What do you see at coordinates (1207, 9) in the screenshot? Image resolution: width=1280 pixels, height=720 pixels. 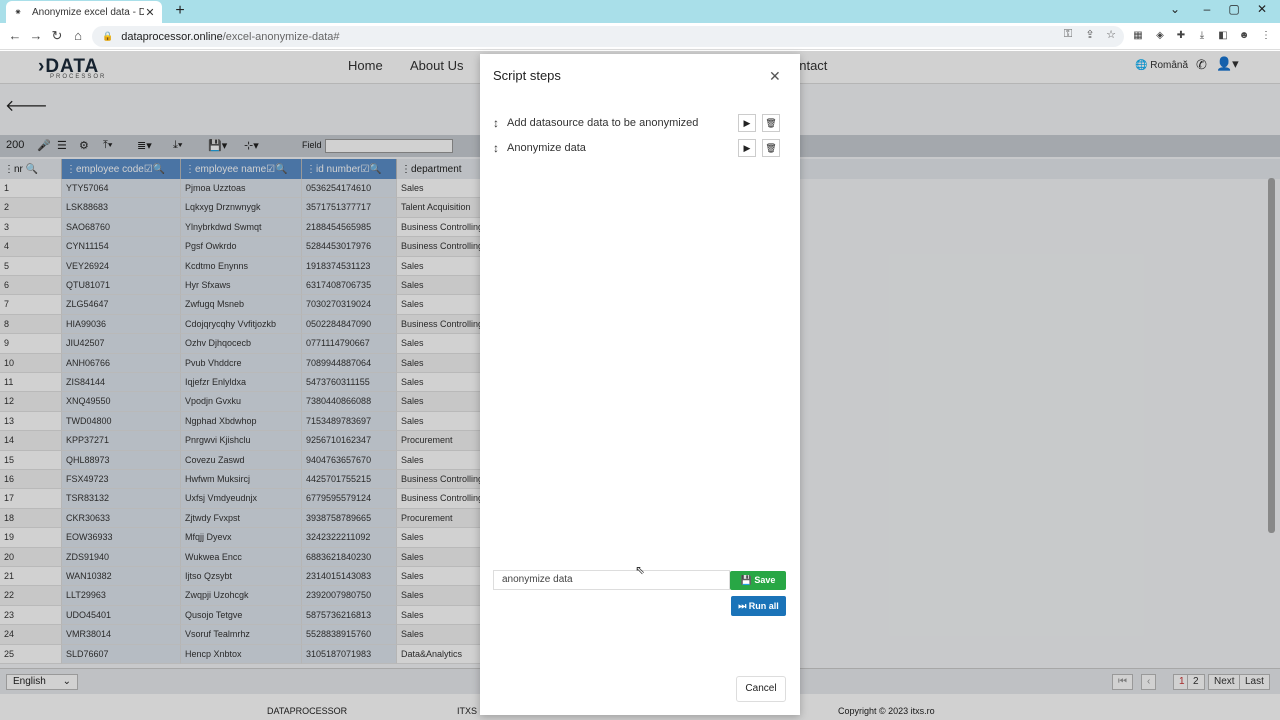 I see `minimize-icon: –` at bounding box center [1207, 9].